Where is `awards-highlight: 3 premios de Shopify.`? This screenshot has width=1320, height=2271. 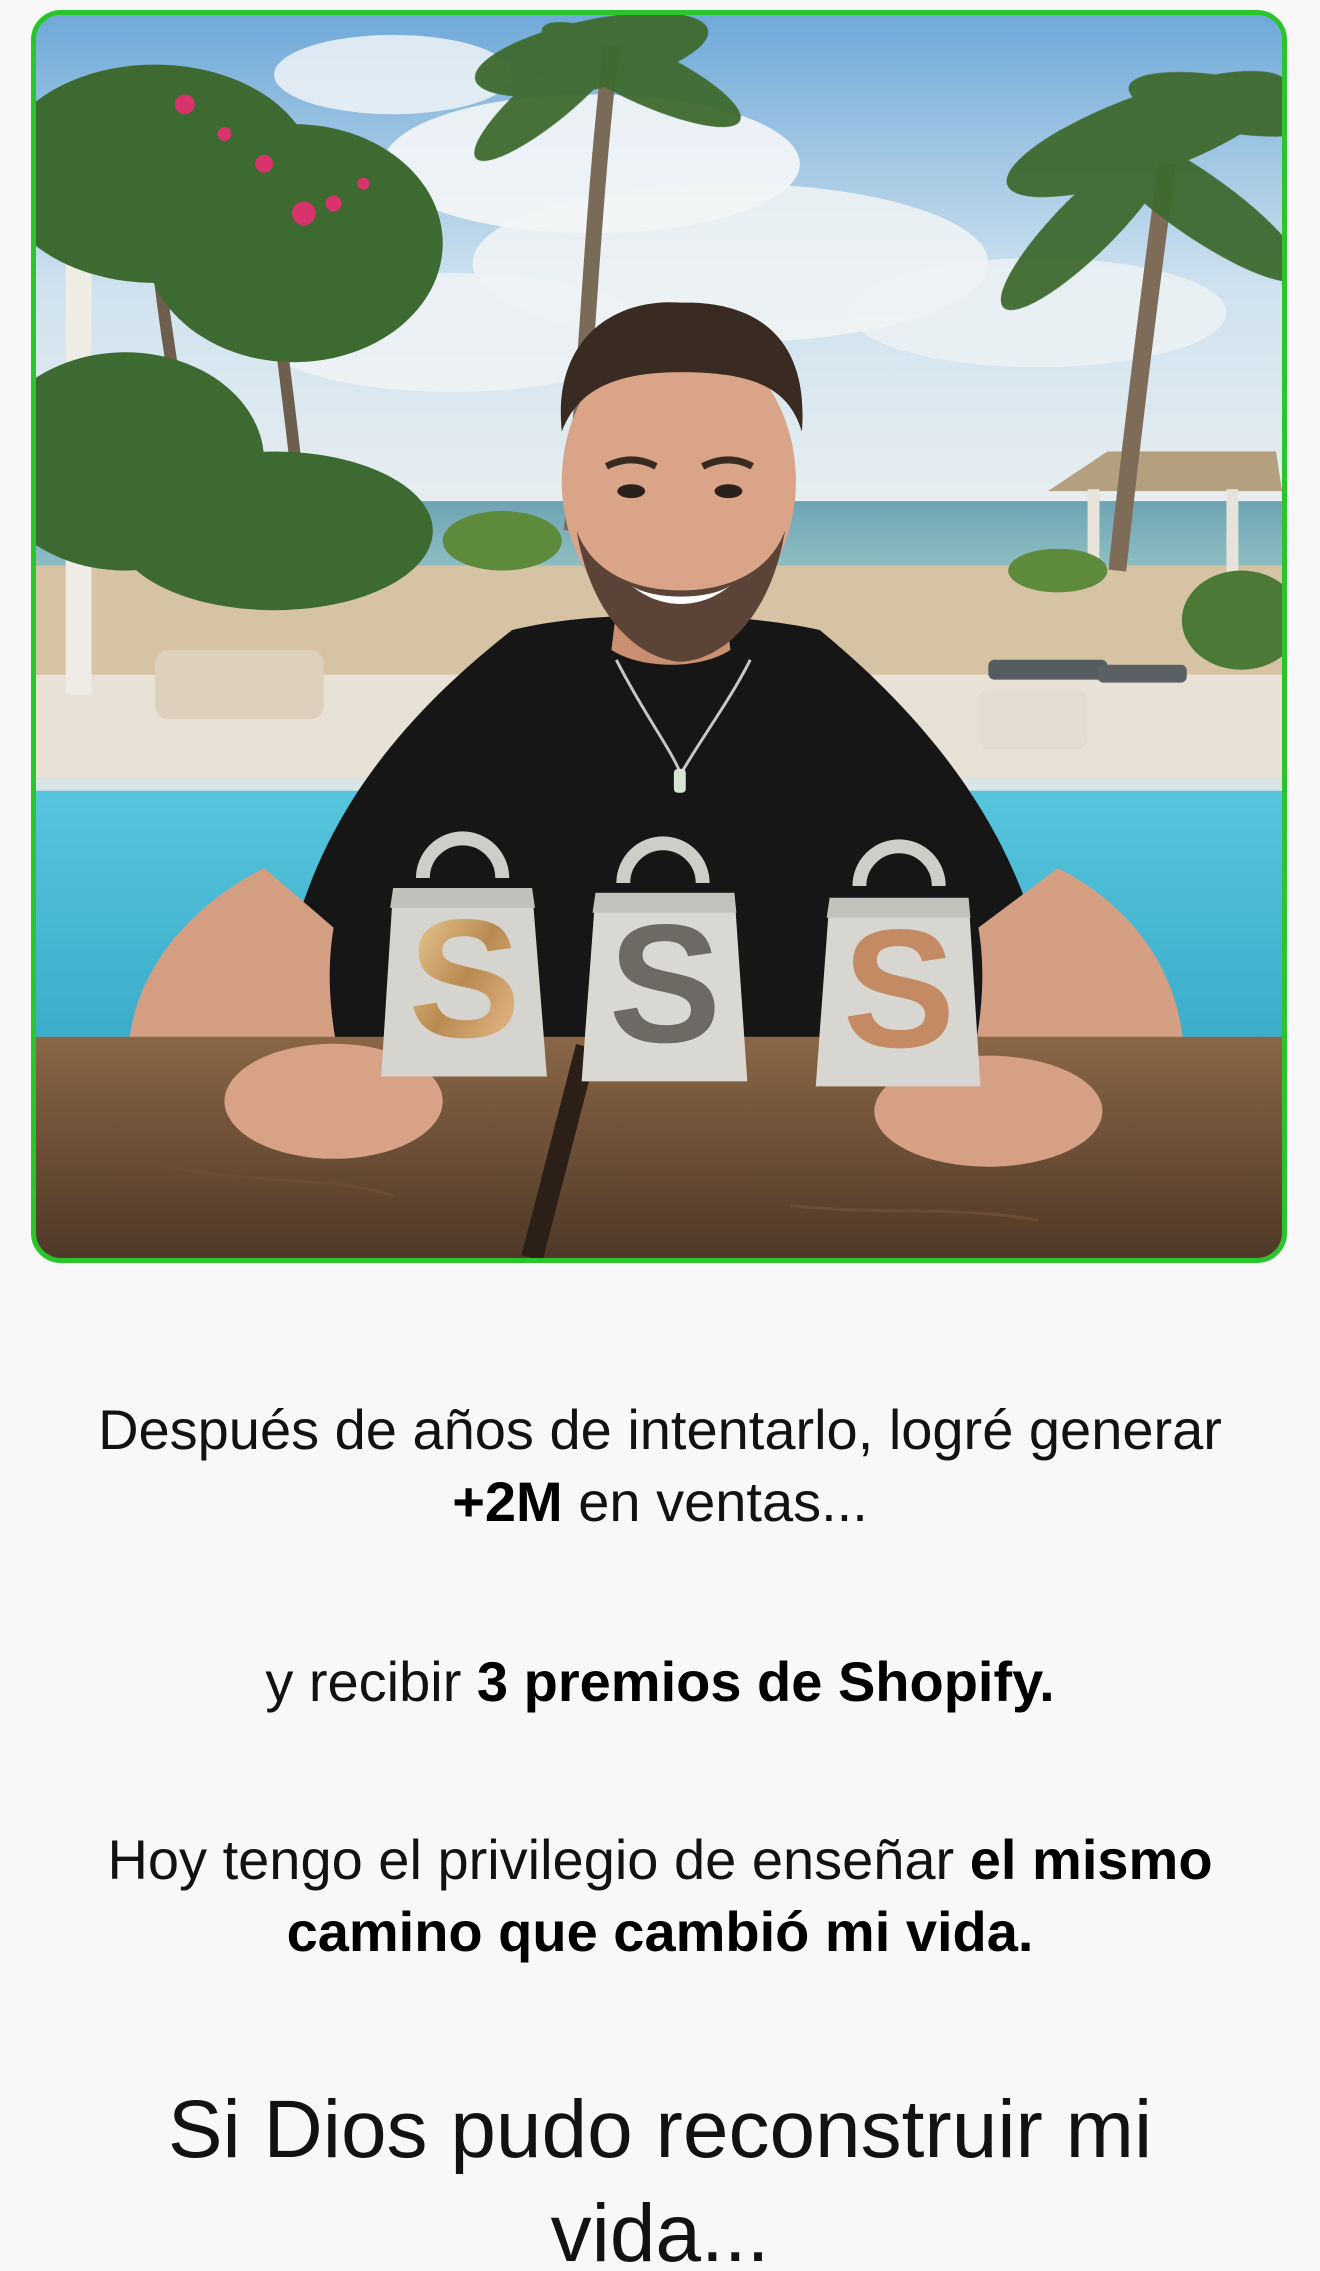 awards-highlight: 3 premios de Shopify. is located at coordinates (765, 1681).